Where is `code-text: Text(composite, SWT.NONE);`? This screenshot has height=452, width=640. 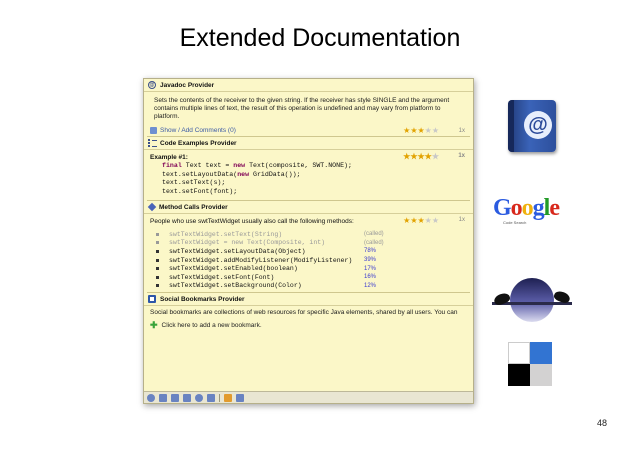
code-text: Text(composite, SWT.NONE); is located at coordinates (298, 165).